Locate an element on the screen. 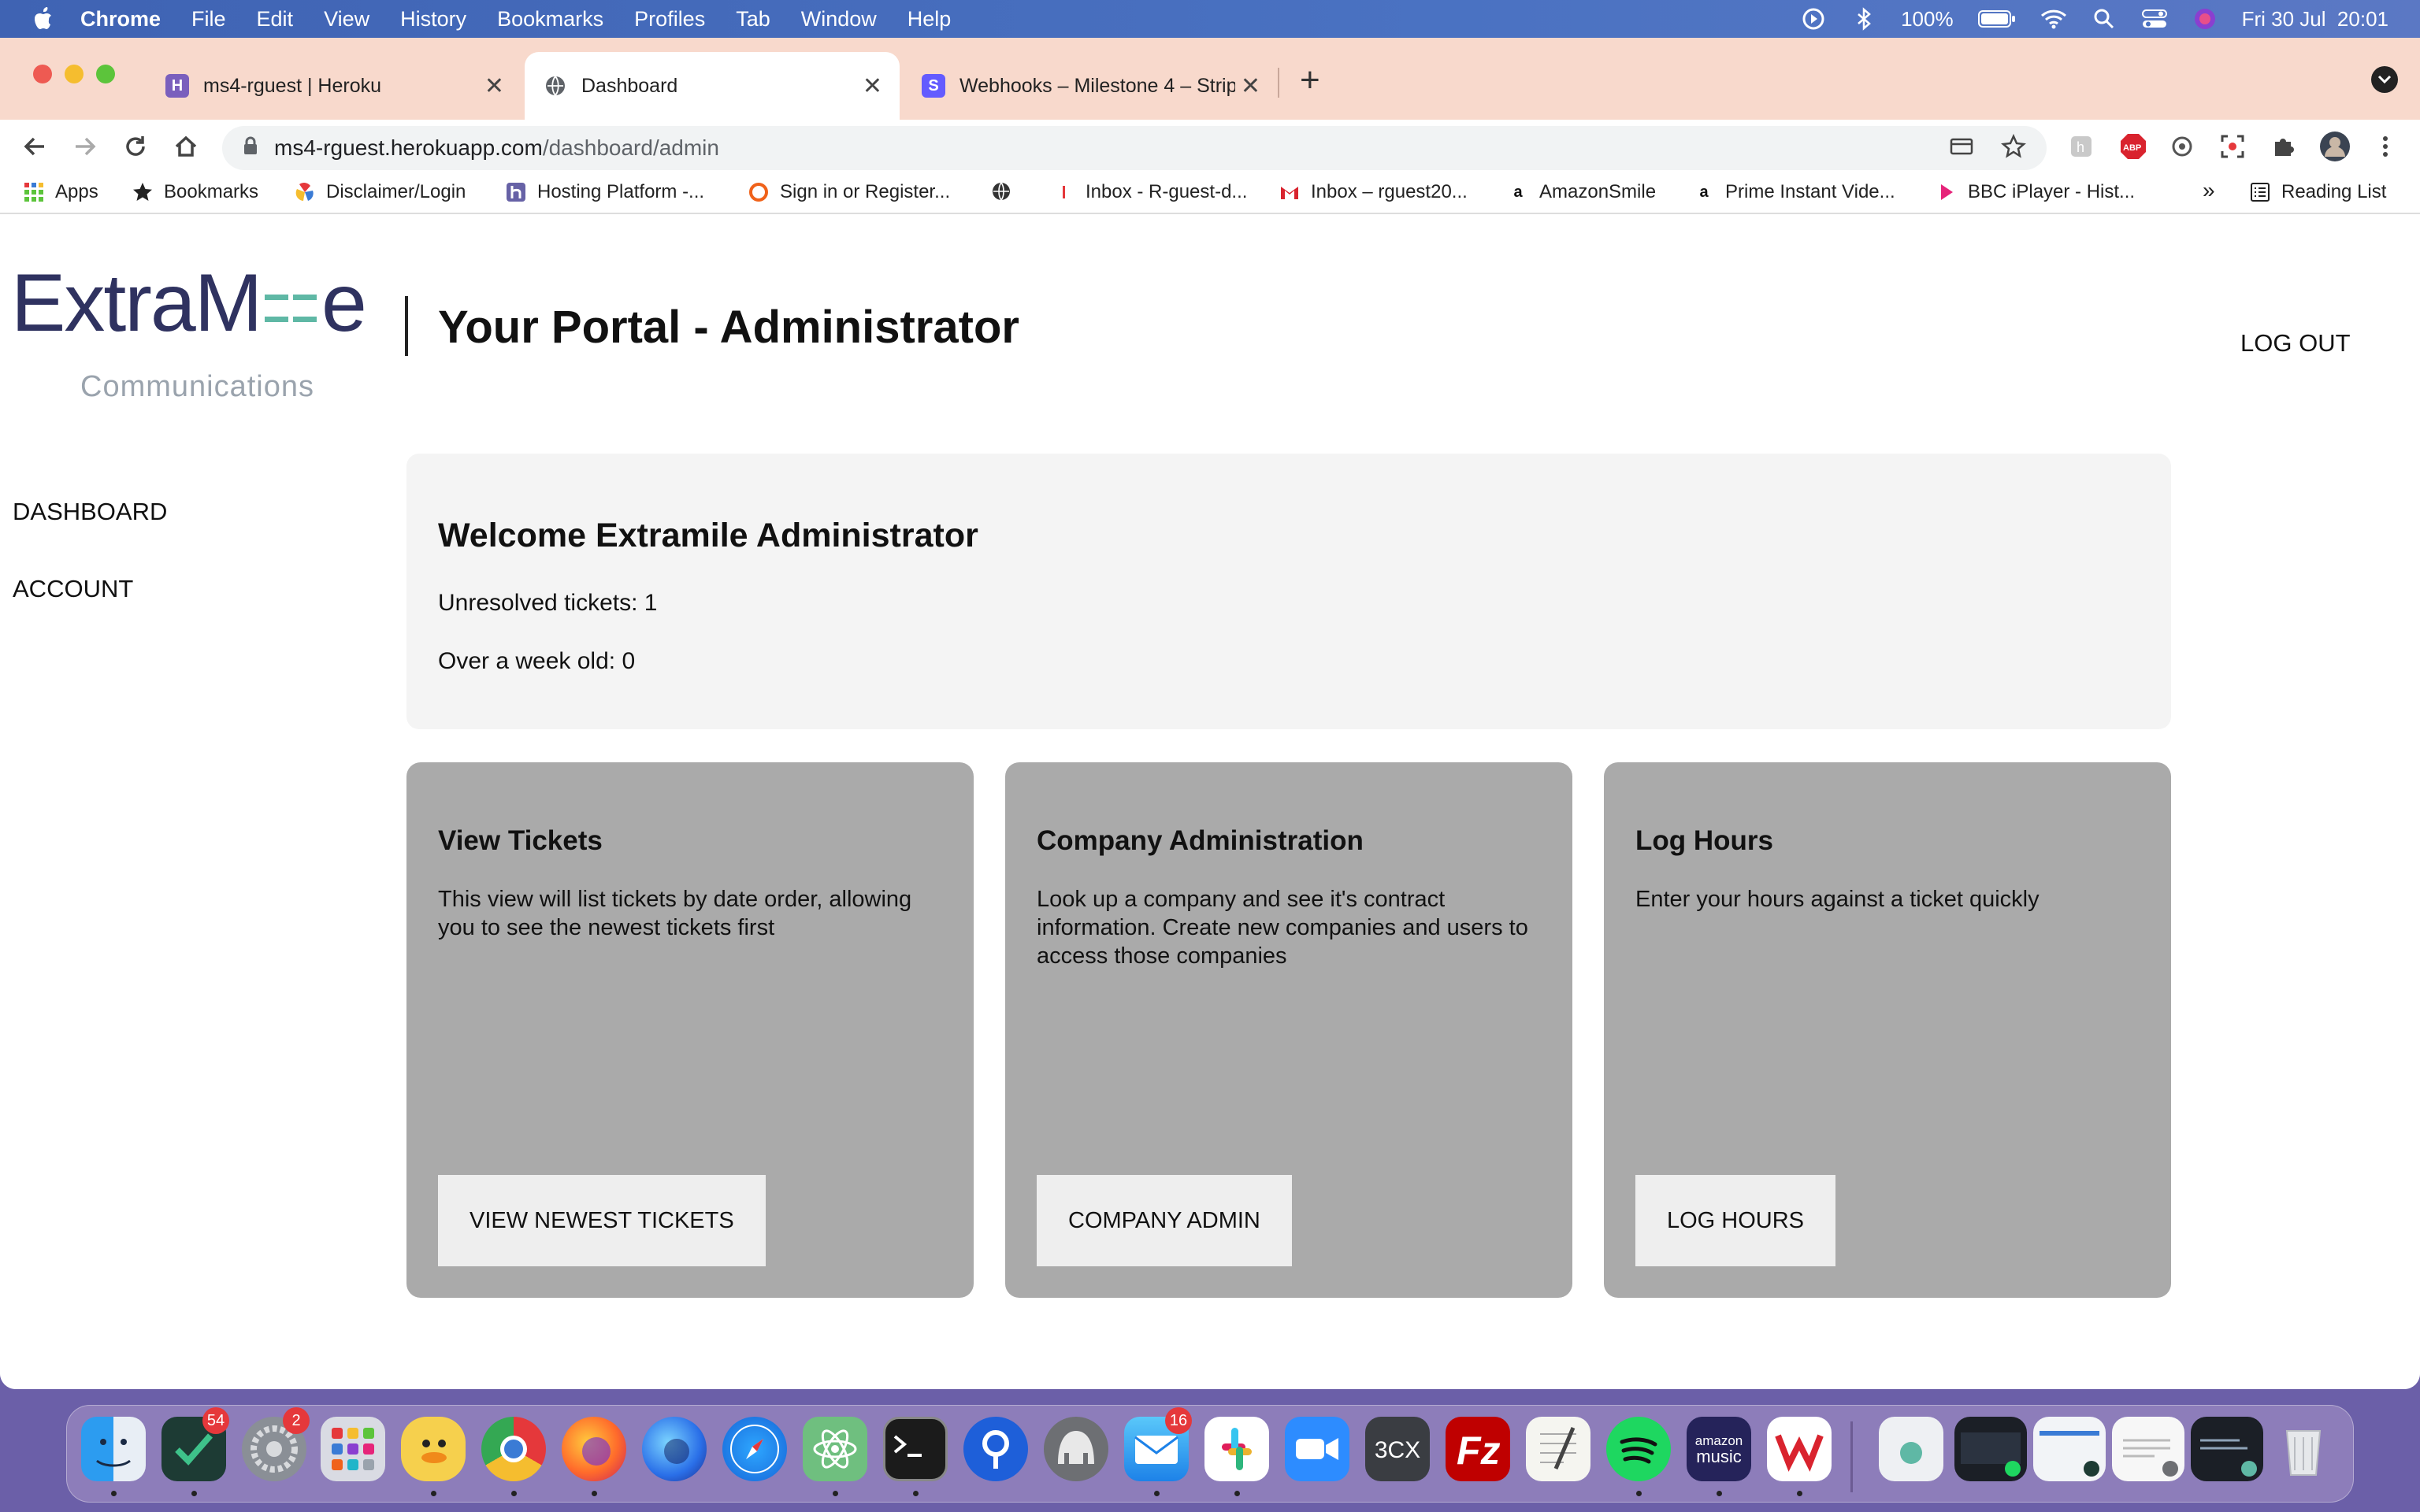 The image size is (2420, 1512). company-admin-button: COMPANY ADMIN is located at coordinates (1164, 1220).